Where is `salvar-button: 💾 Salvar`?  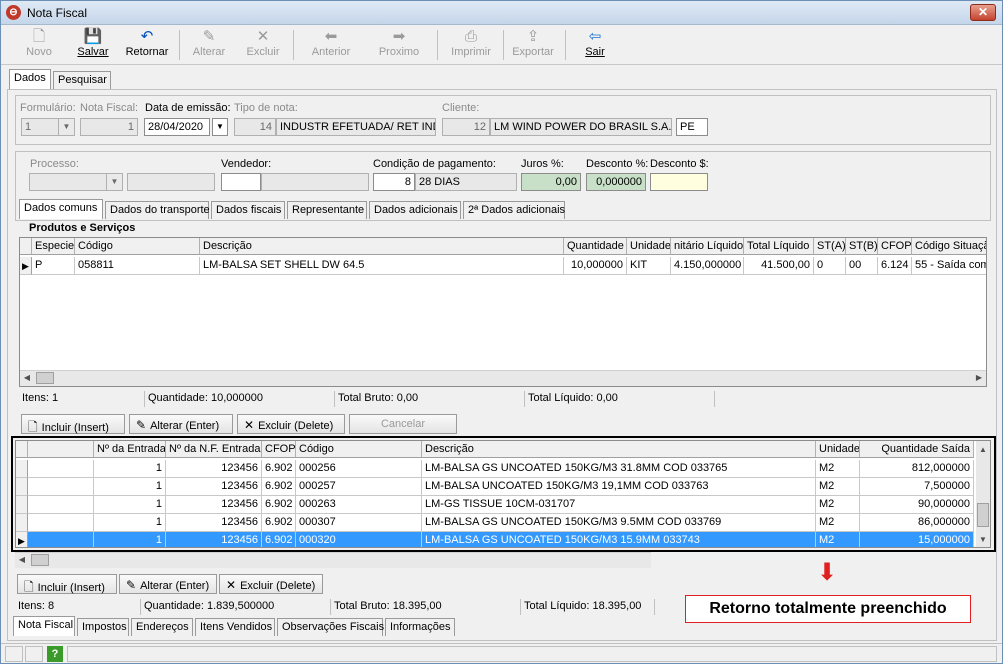 salvar-button: 💾 Salvar is located at coordinates (93, 45).